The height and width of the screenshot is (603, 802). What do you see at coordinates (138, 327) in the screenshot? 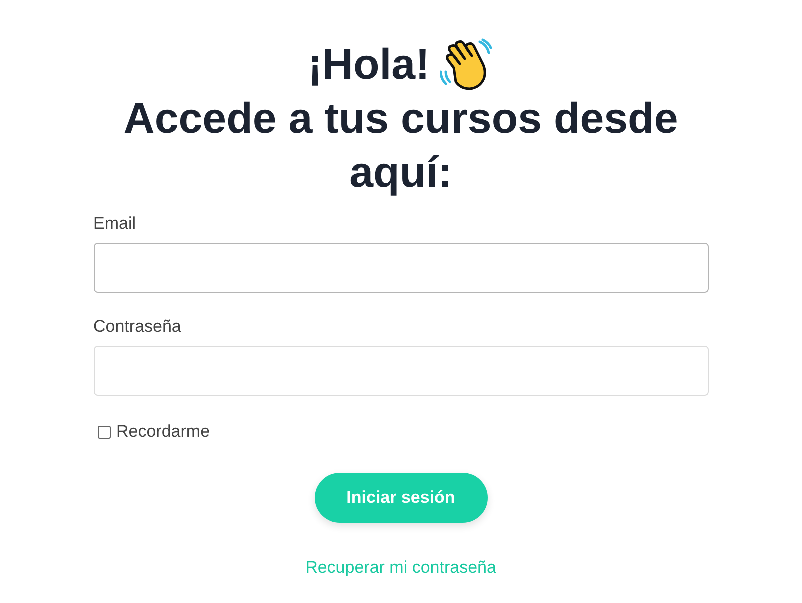
I see `field-label: Contraseña` at bounding box center [138, 327].